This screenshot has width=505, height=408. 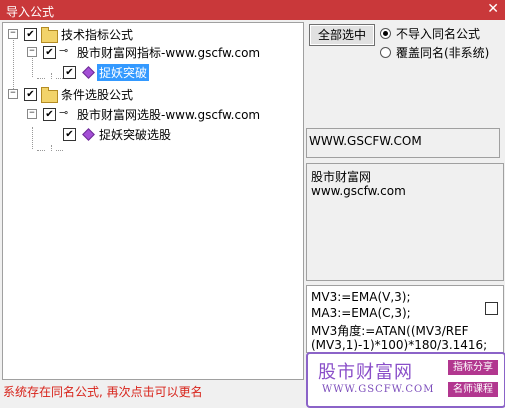 I want to click on tree-node-screen-formula: − ✔ 条件选股公式, so click(x=153, y=94).